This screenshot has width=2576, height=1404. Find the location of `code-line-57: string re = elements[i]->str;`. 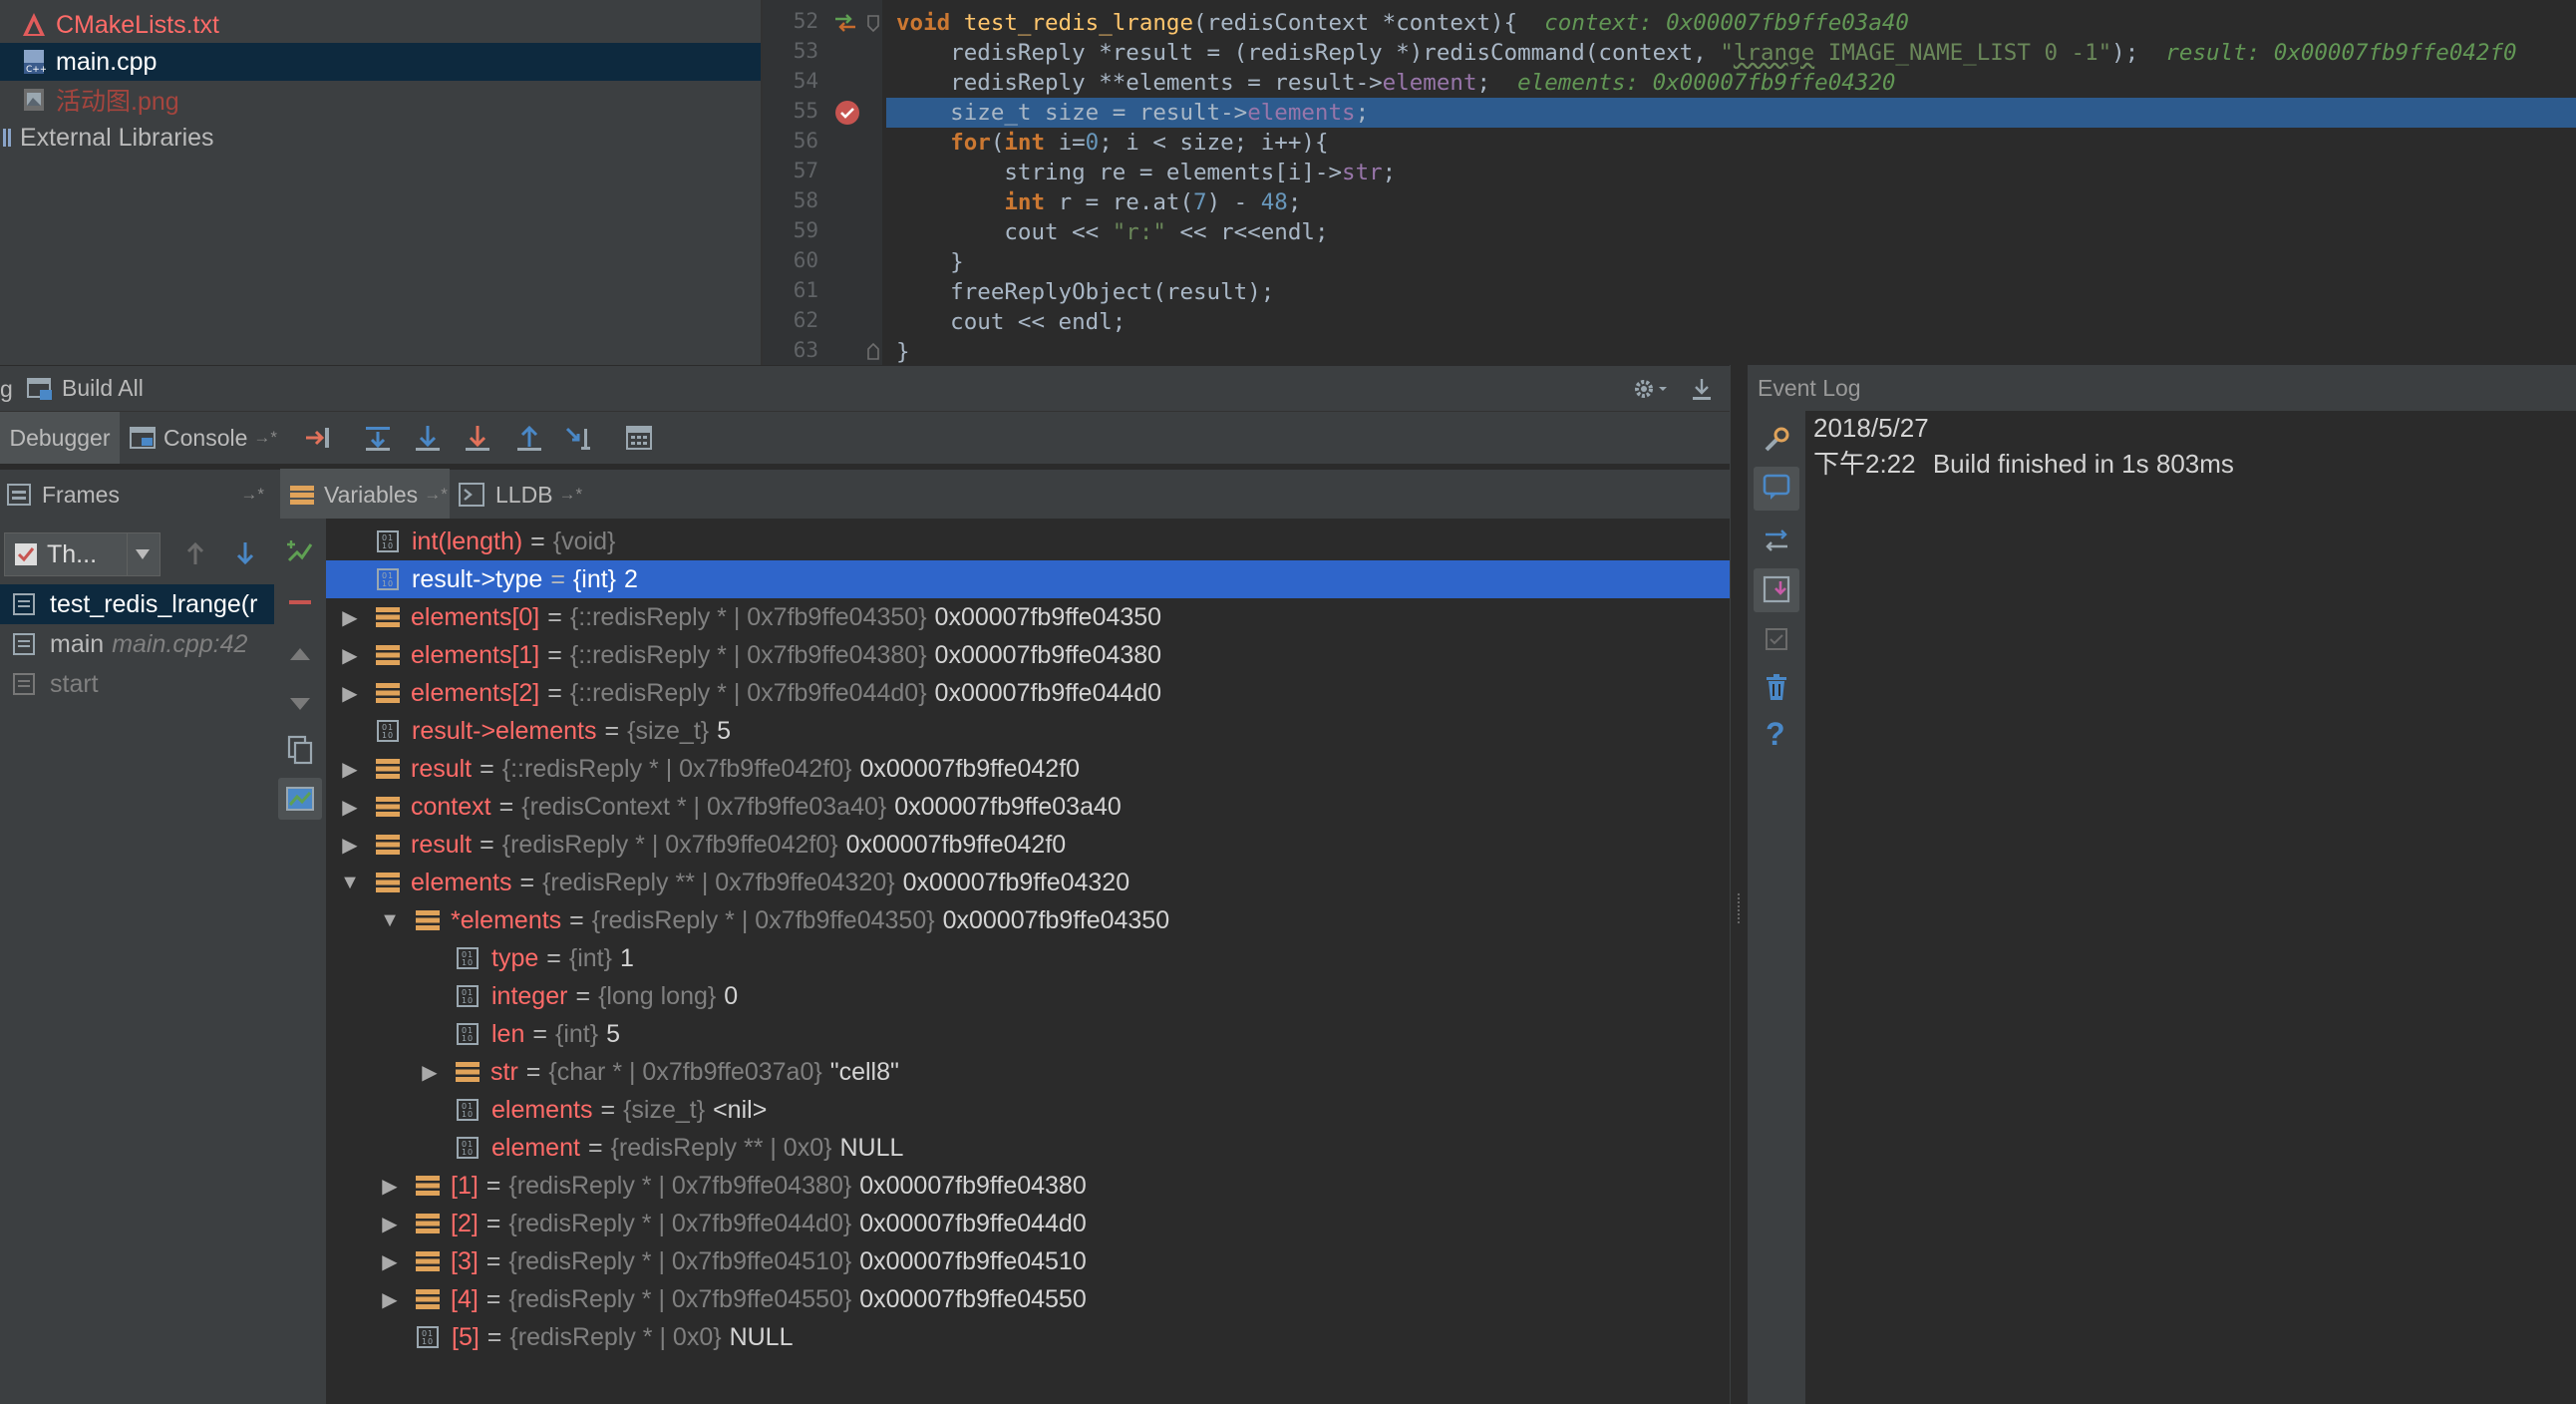

code-line-57: string re = elements[i]->str; is located at coordinates (1146, 173).